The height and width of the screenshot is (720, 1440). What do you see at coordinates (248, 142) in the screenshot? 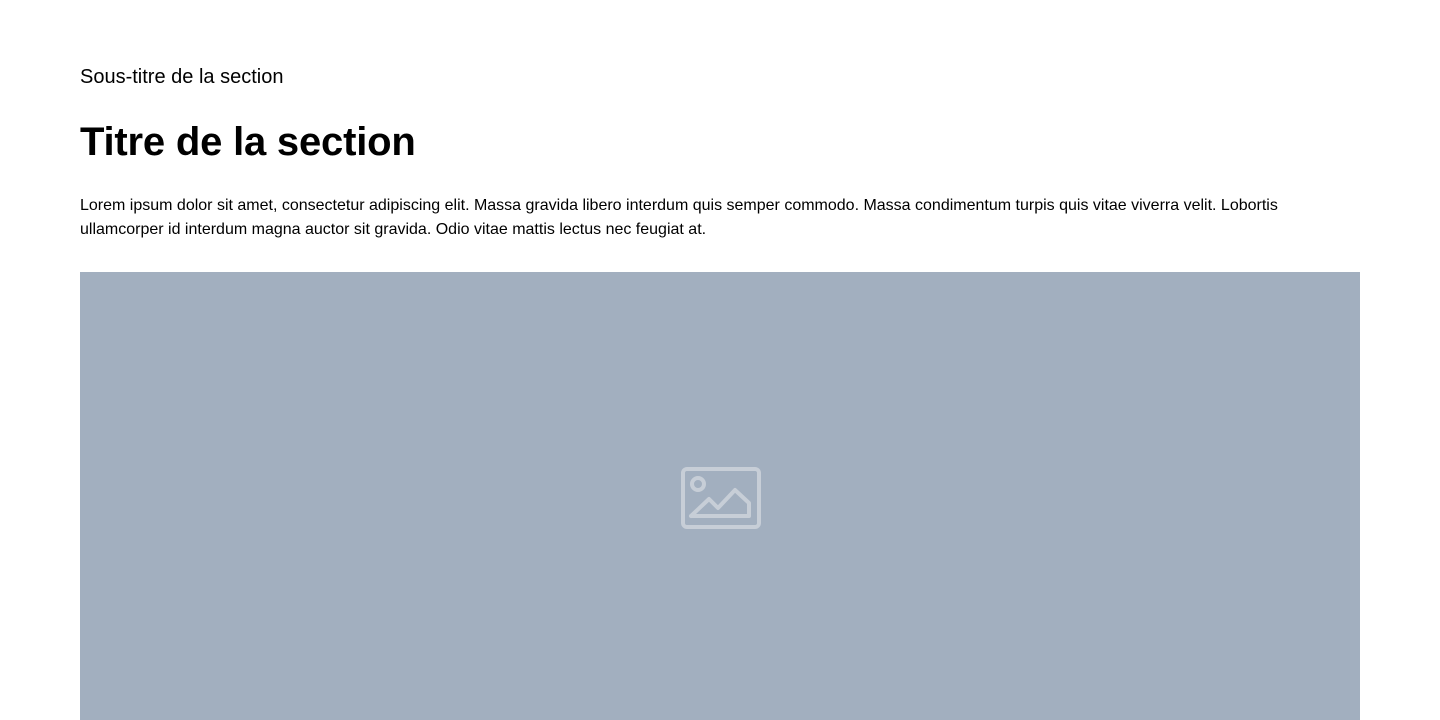
I see `section-title: Titre de la section` at bounding box center [248, 142].